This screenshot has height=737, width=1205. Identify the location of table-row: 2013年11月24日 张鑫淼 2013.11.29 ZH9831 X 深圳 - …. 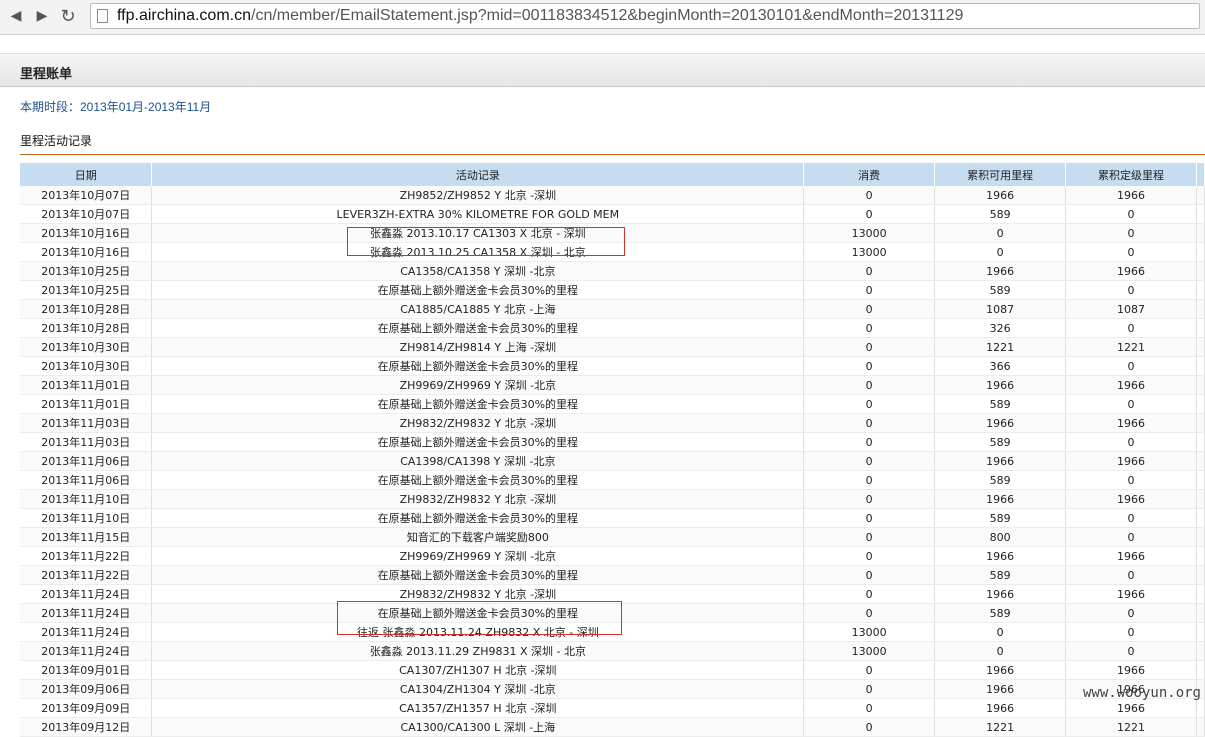
(612, 651).